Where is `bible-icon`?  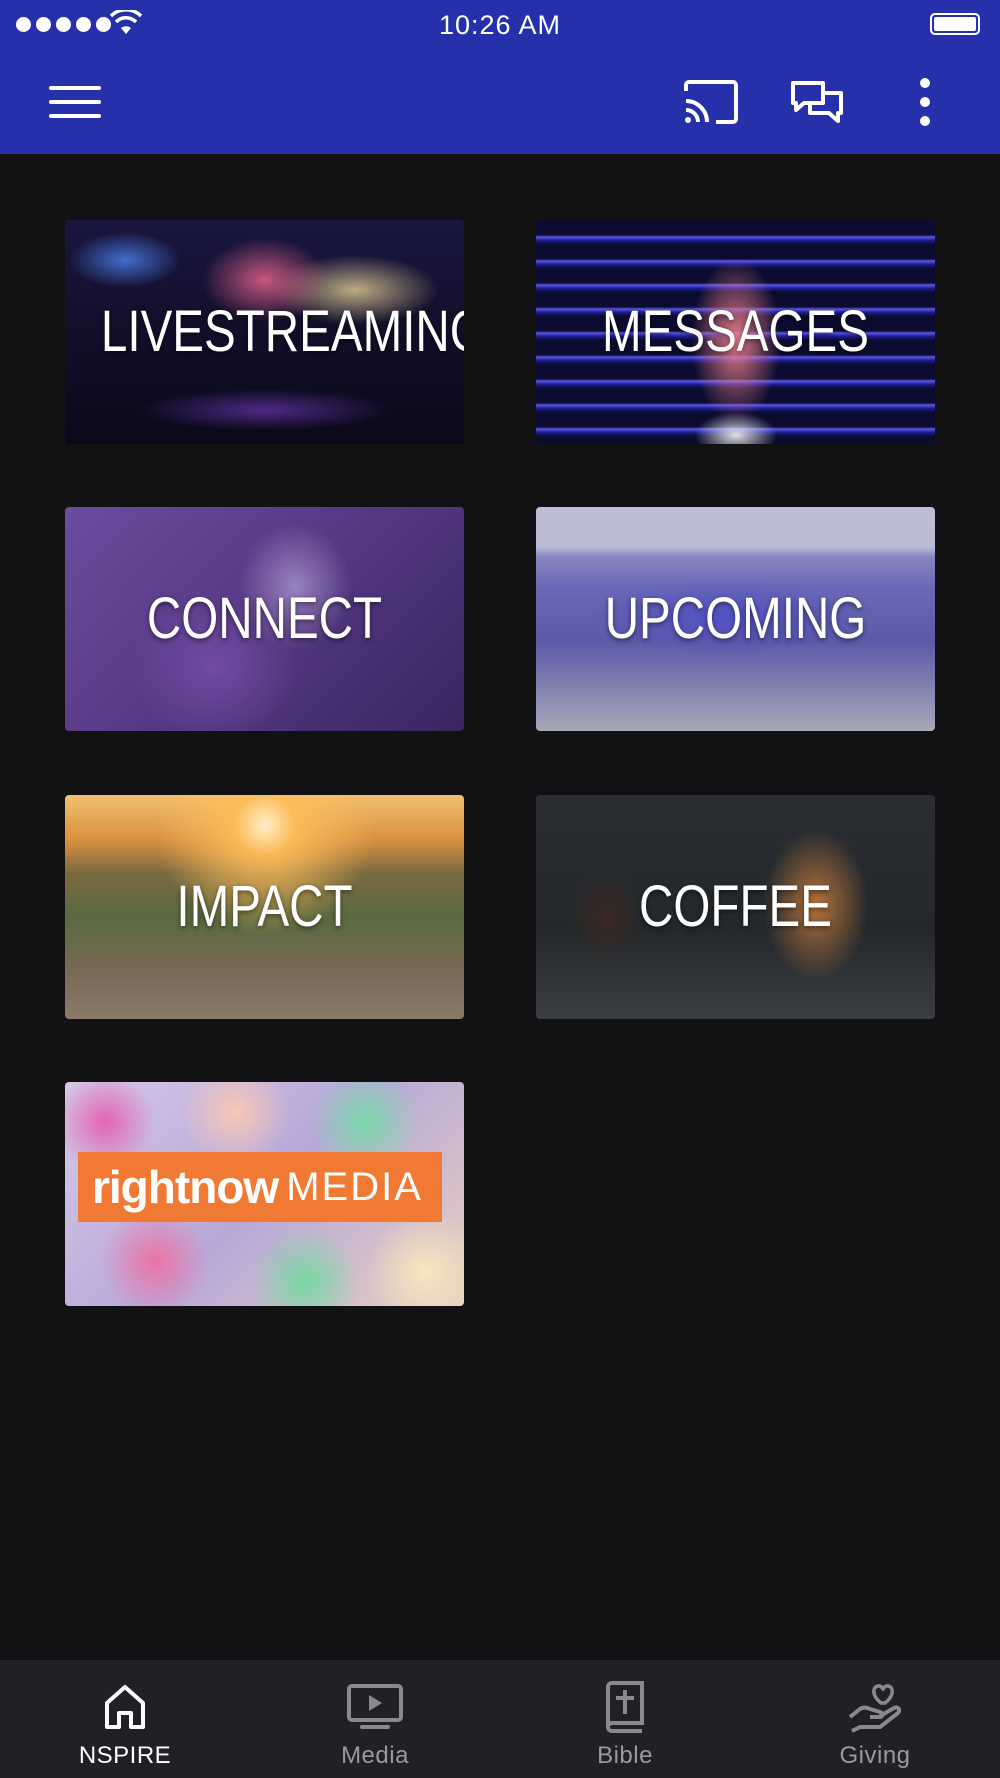
bible-icon is located at coordinates (625, 1707).